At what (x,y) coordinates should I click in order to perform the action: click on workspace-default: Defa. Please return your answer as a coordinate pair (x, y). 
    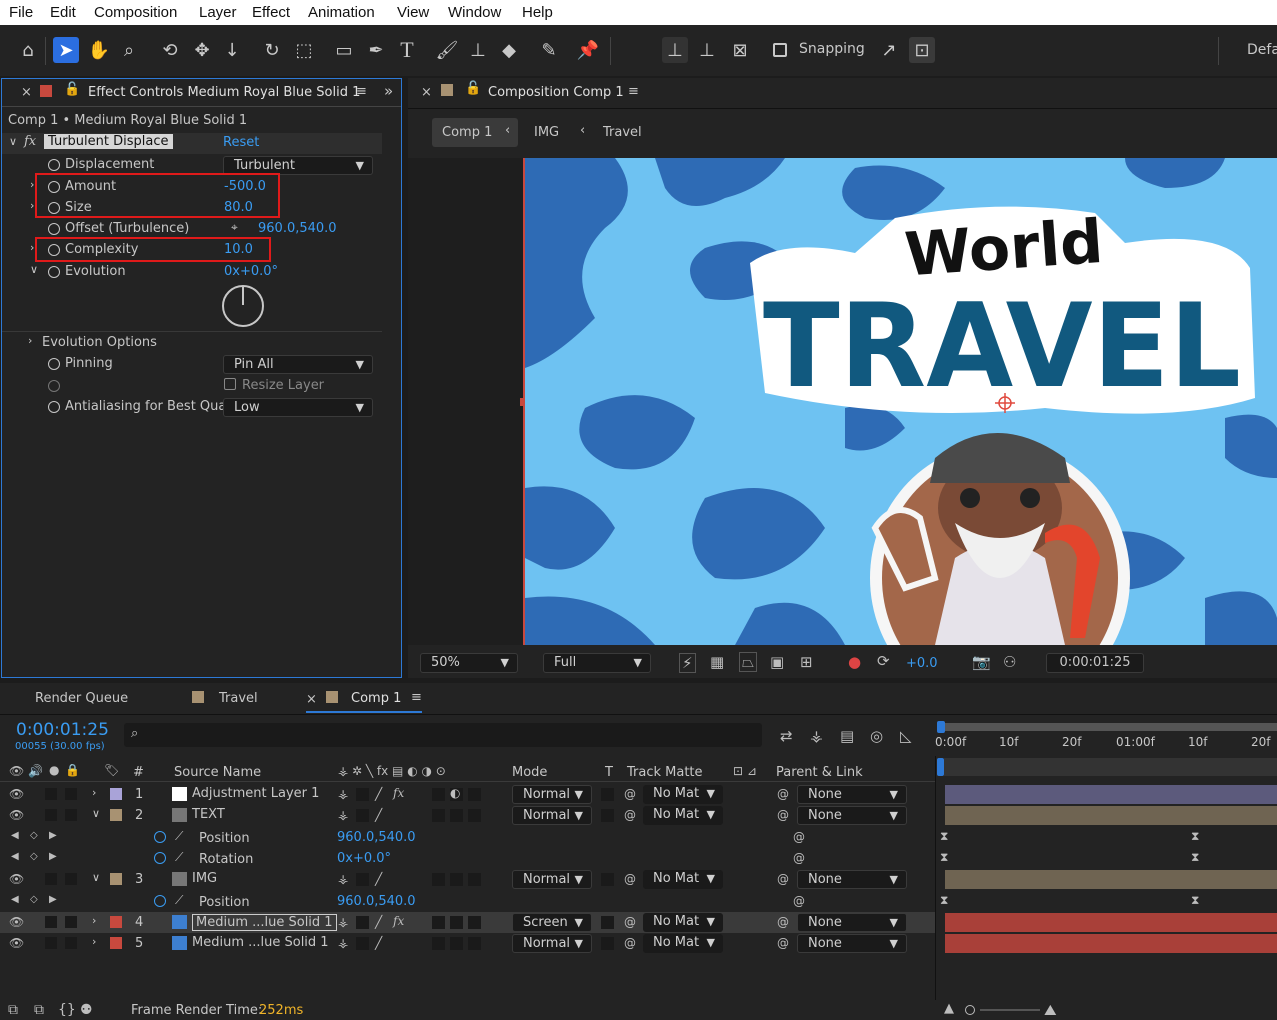
    Looking at the image, I should click on (1262, 50).